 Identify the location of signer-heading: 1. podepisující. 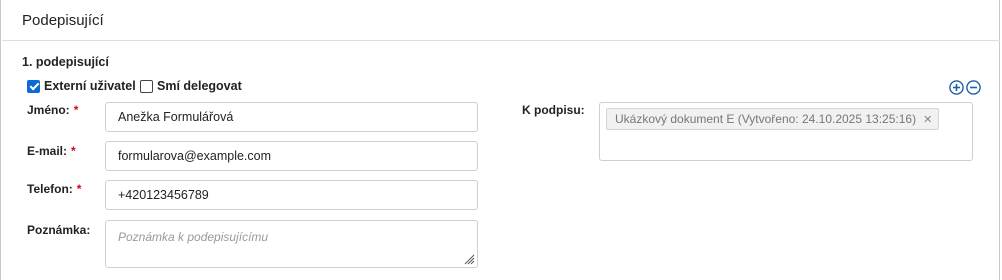
(65, 62).